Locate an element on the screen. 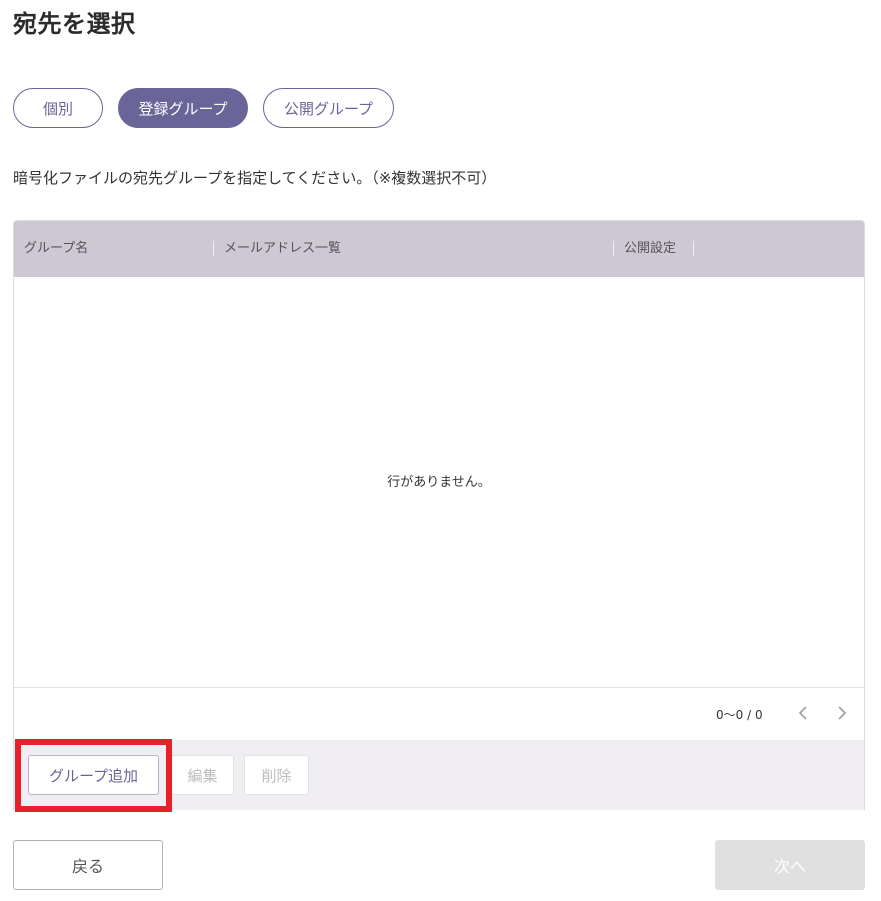 This screenshot has width=881, height=901. chevron-right-icon is located at coordinates (842, 713).